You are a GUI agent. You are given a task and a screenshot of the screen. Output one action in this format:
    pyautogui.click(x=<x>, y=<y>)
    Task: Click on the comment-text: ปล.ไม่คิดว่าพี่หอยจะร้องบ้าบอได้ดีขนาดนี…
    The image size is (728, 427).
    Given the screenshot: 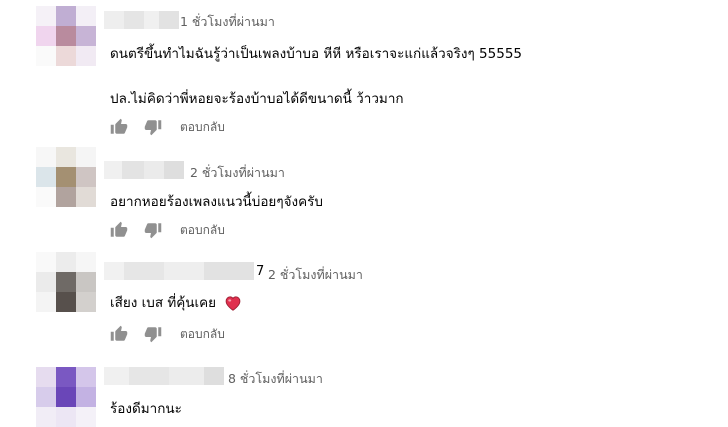 What is the action you would take?
    pyautogui.click(x=257, y=99)
    